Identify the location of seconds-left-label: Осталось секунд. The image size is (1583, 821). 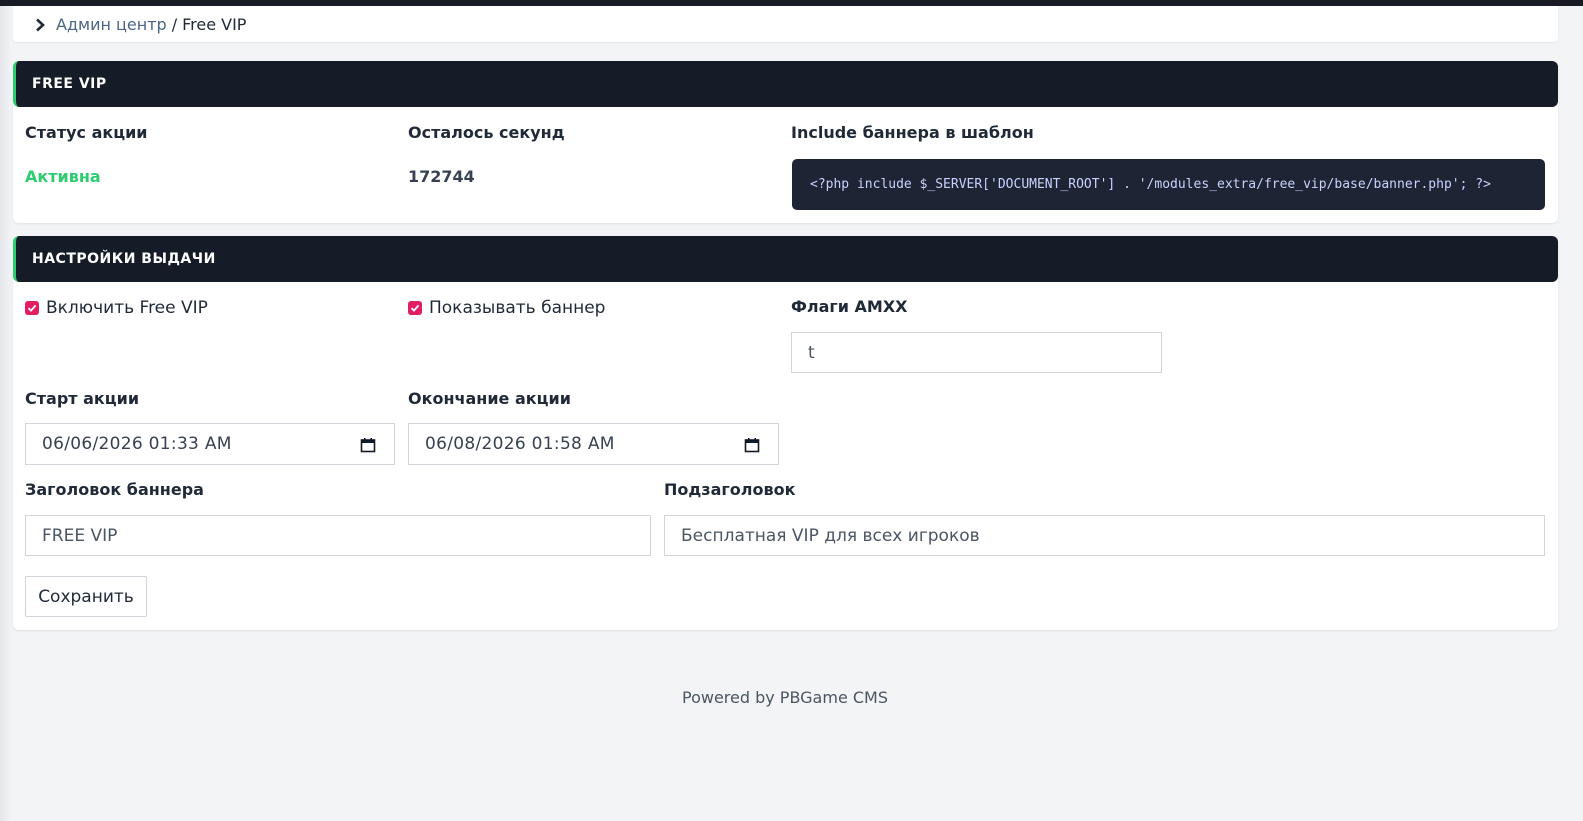
(486, 132).